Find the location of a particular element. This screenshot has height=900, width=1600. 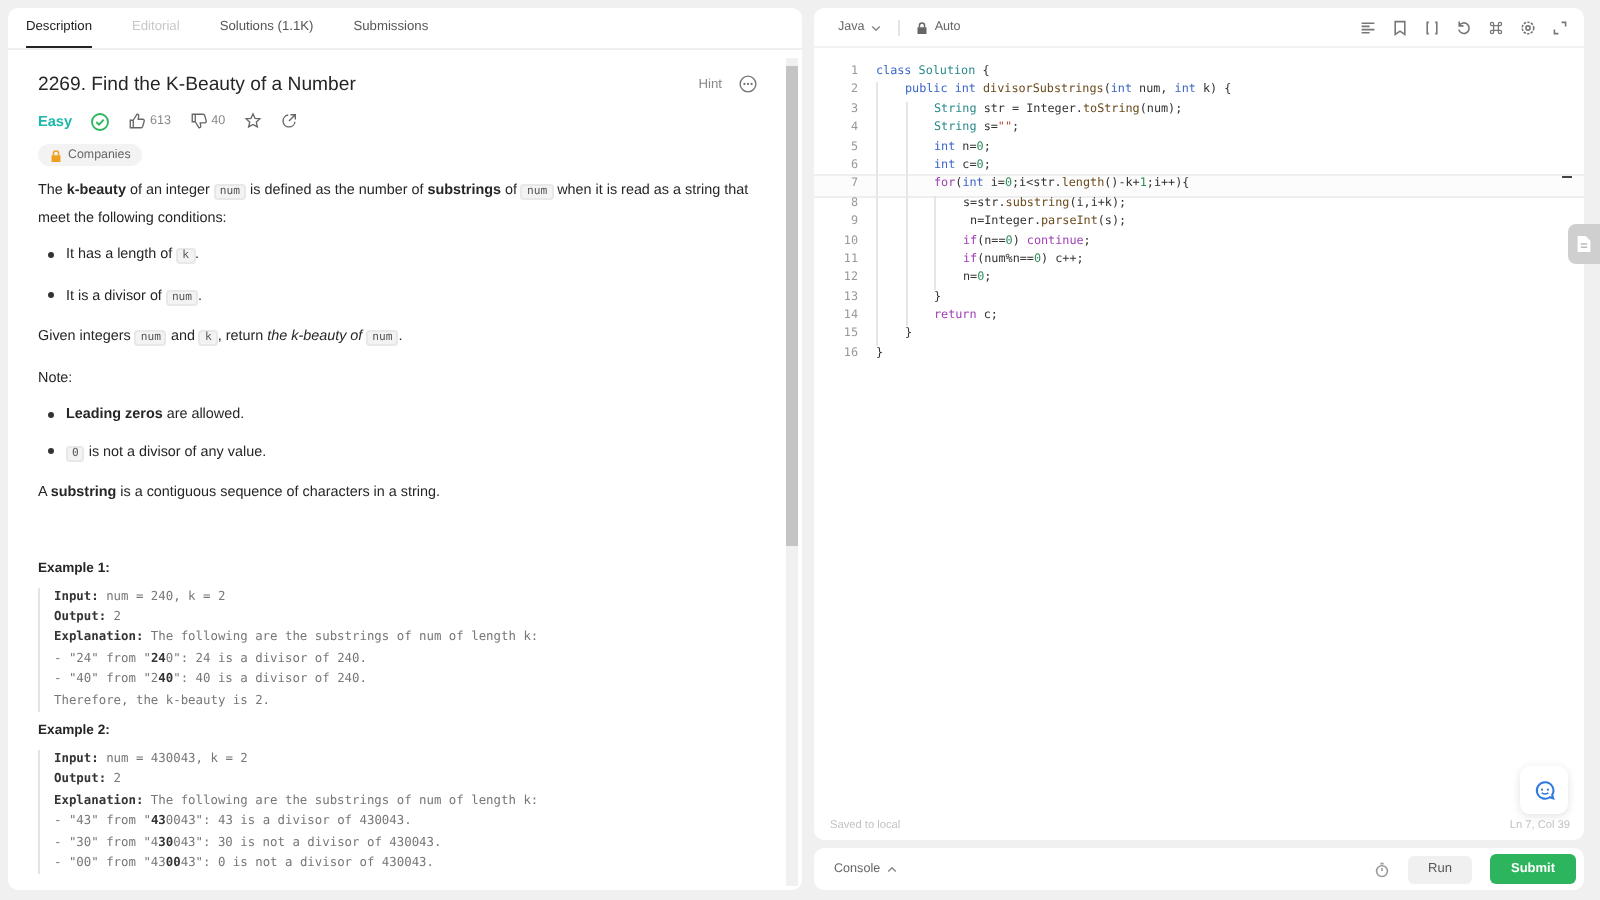

feedback-button is located at coordinates (1544, 790).